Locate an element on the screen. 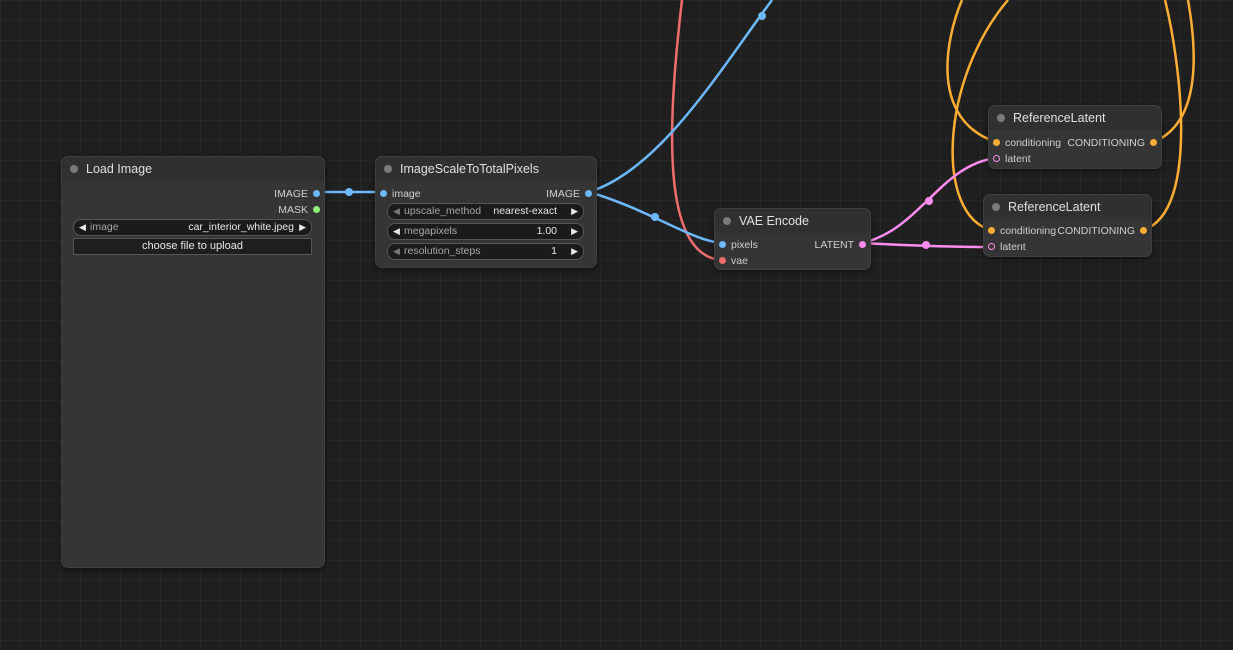 The image size is (1233, 650). node-title-bar: VAE Encode is located at coordinates (792, 221).